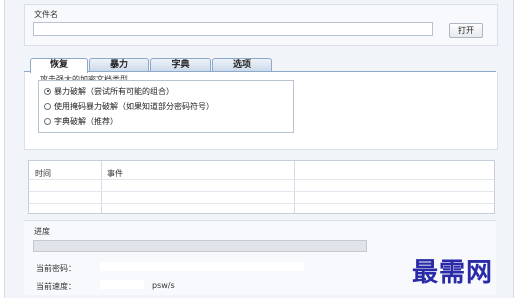  What do you see at coordinates (233, 29) in the screenshot?
I see `file-name-input` at bounding box center [233, 29].